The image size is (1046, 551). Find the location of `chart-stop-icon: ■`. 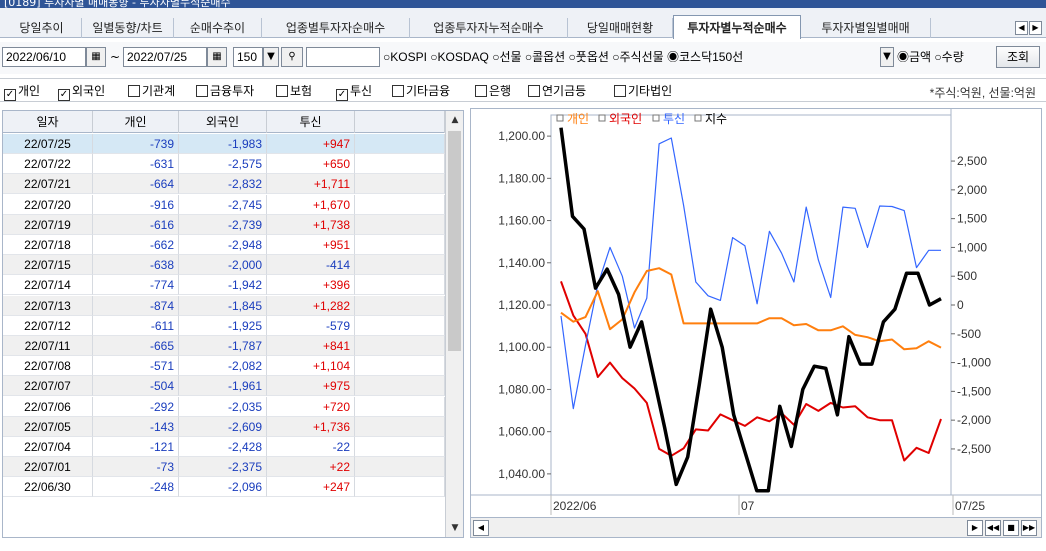

chart-stop-icon: ■ is located at coordinates (1011, 528).